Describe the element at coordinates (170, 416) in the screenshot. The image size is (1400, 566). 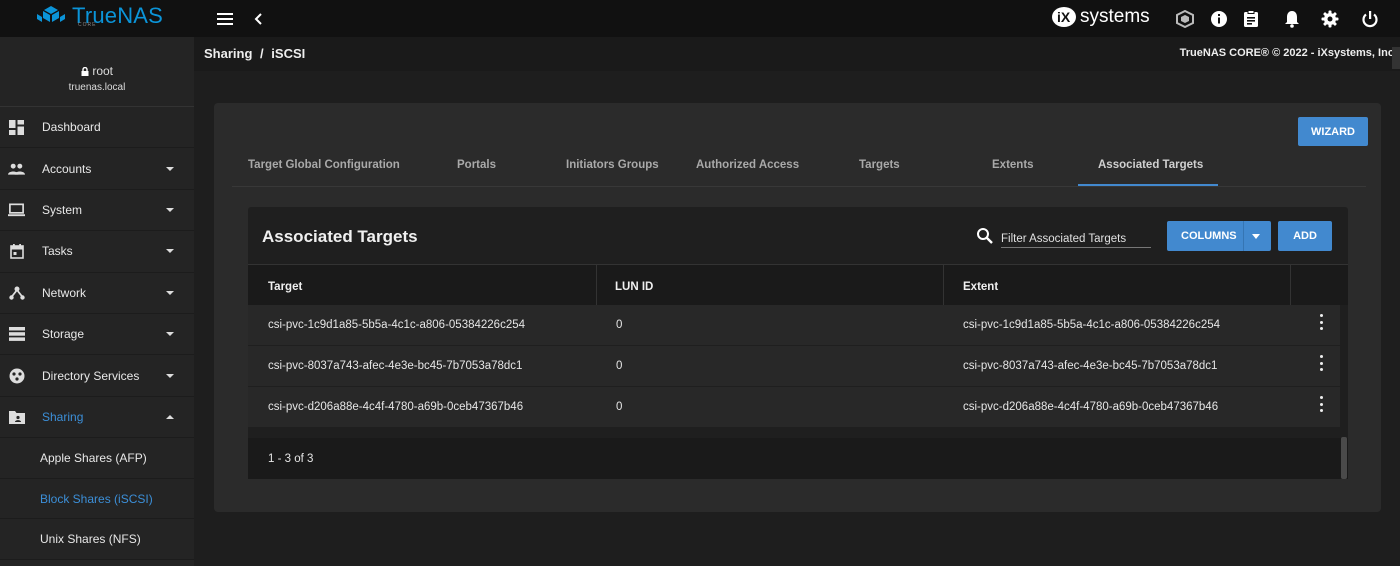
I see `chevron-up-icon` at that location.